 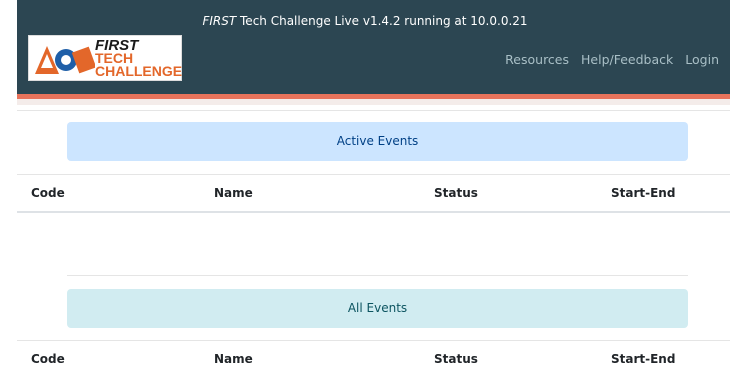 I want to click on version-first: FIRST, so click(x=219, y=21).